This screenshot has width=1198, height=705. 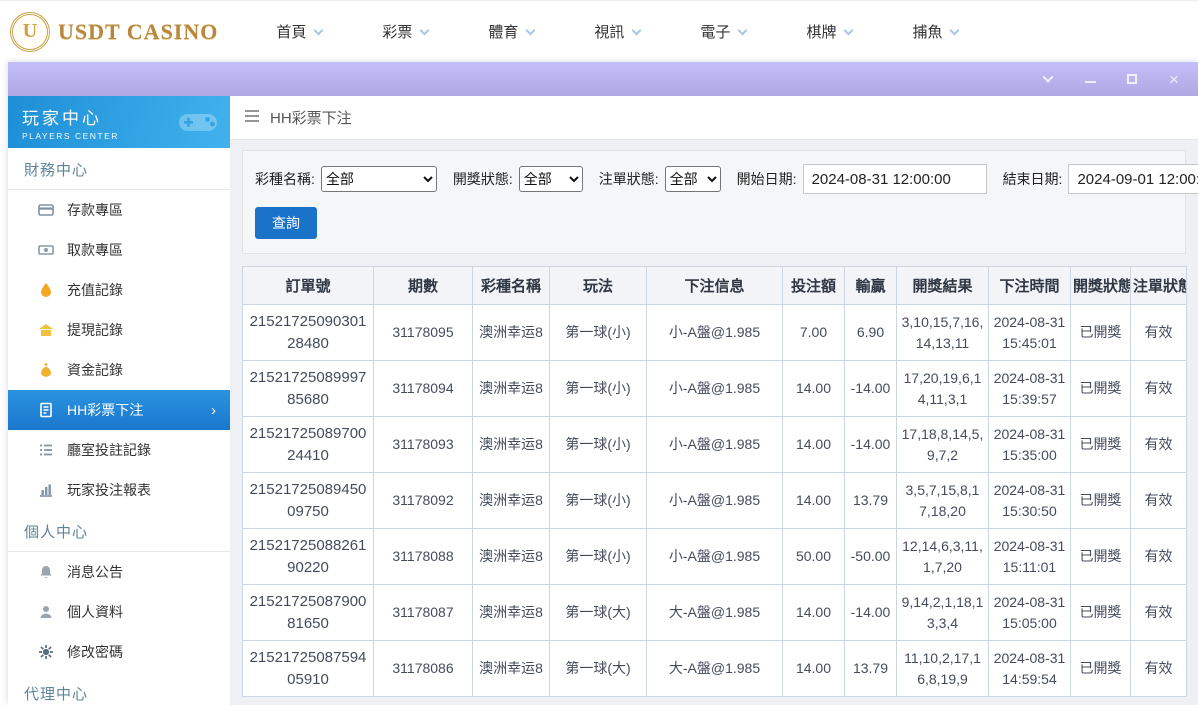 I want to click on sidebar-item-hall-bet-record: 廳室投註記錄, so click(x=119, y=450).